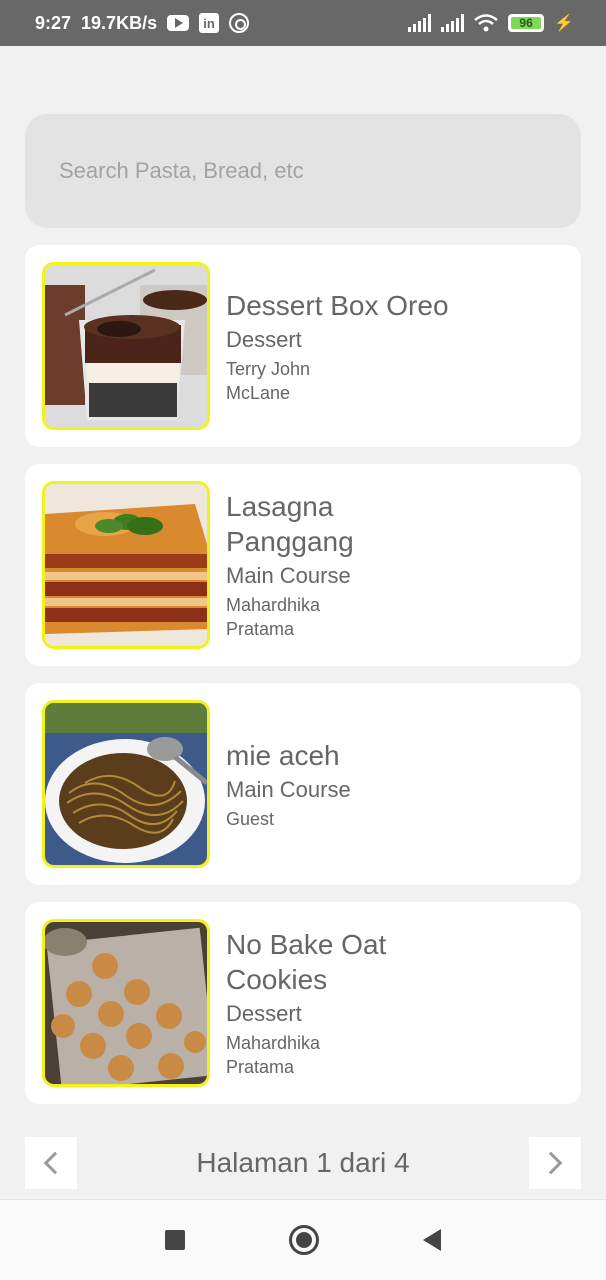 The width and height of the screenshot is (606, 1280). I want to click on status-bar: 9:27 19.7KB/s in 96 ⚡, so click(303, 23).